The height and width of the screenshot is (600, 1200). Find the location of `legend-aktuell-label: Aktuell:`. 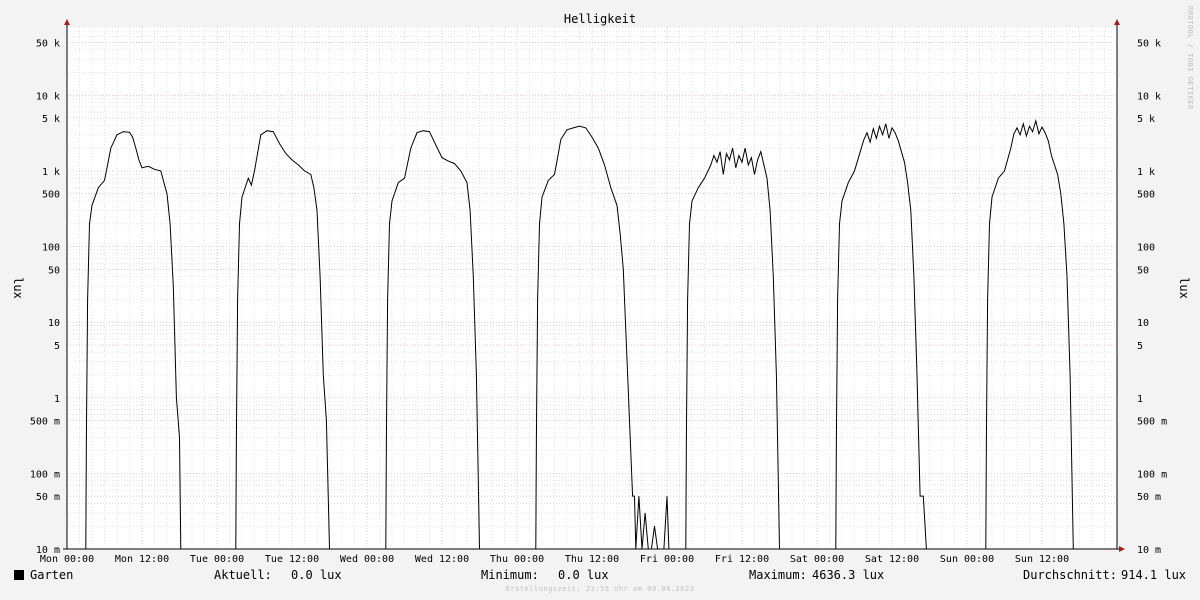

legend-aktuell-label: Aktuell: is located at coordinates (243, 575).